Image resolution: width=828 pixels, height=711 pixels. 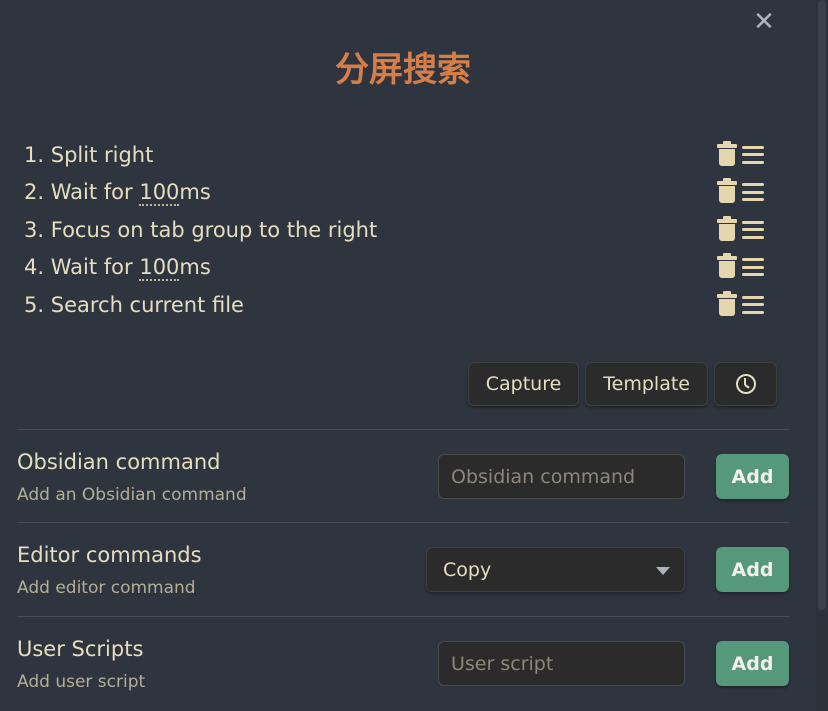 What do you see at coordinates (119, 462) in the screenshot?
I see `setting-name: Obsidian command` at bounding box center [119, 462].